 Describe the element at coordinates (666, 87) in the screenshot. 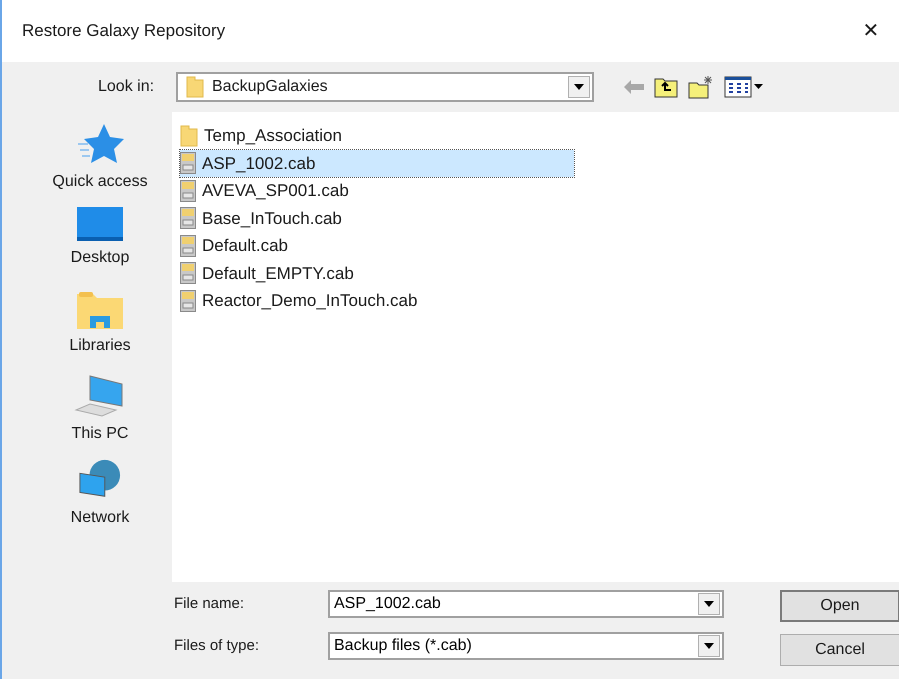

I see `up-folder-icon` at that location.